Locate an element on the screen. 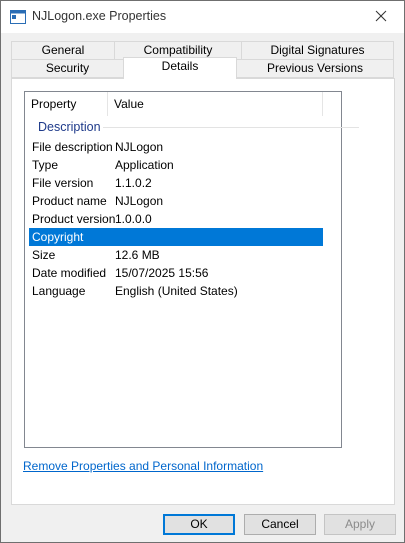 Image resolution: width=405 pixels, height=543 pixels. tab-digital-signatures: Digital Signatures is located at coordinates (317, 50).